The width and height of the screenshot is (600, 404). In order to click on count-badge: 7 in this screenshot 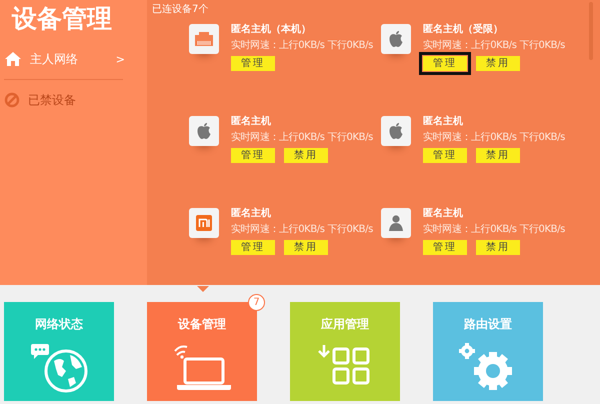, I will do `click(256, 302)`.